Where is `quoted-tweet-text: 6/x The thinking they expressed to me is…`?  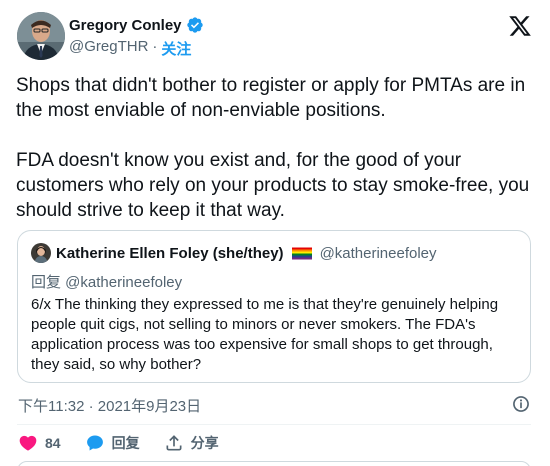
quoted-tweet-text: 6/x The thinking they expressed to me is… is located at coordinates (265, 334).